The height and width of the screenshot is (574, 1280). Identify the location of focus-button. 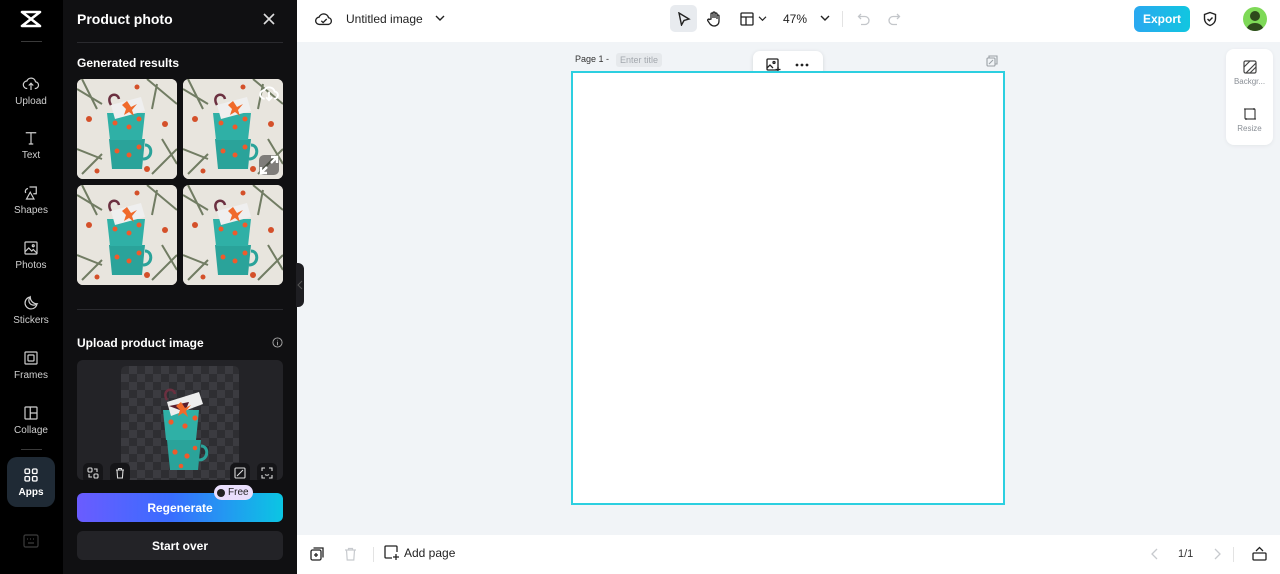
(267, 471).